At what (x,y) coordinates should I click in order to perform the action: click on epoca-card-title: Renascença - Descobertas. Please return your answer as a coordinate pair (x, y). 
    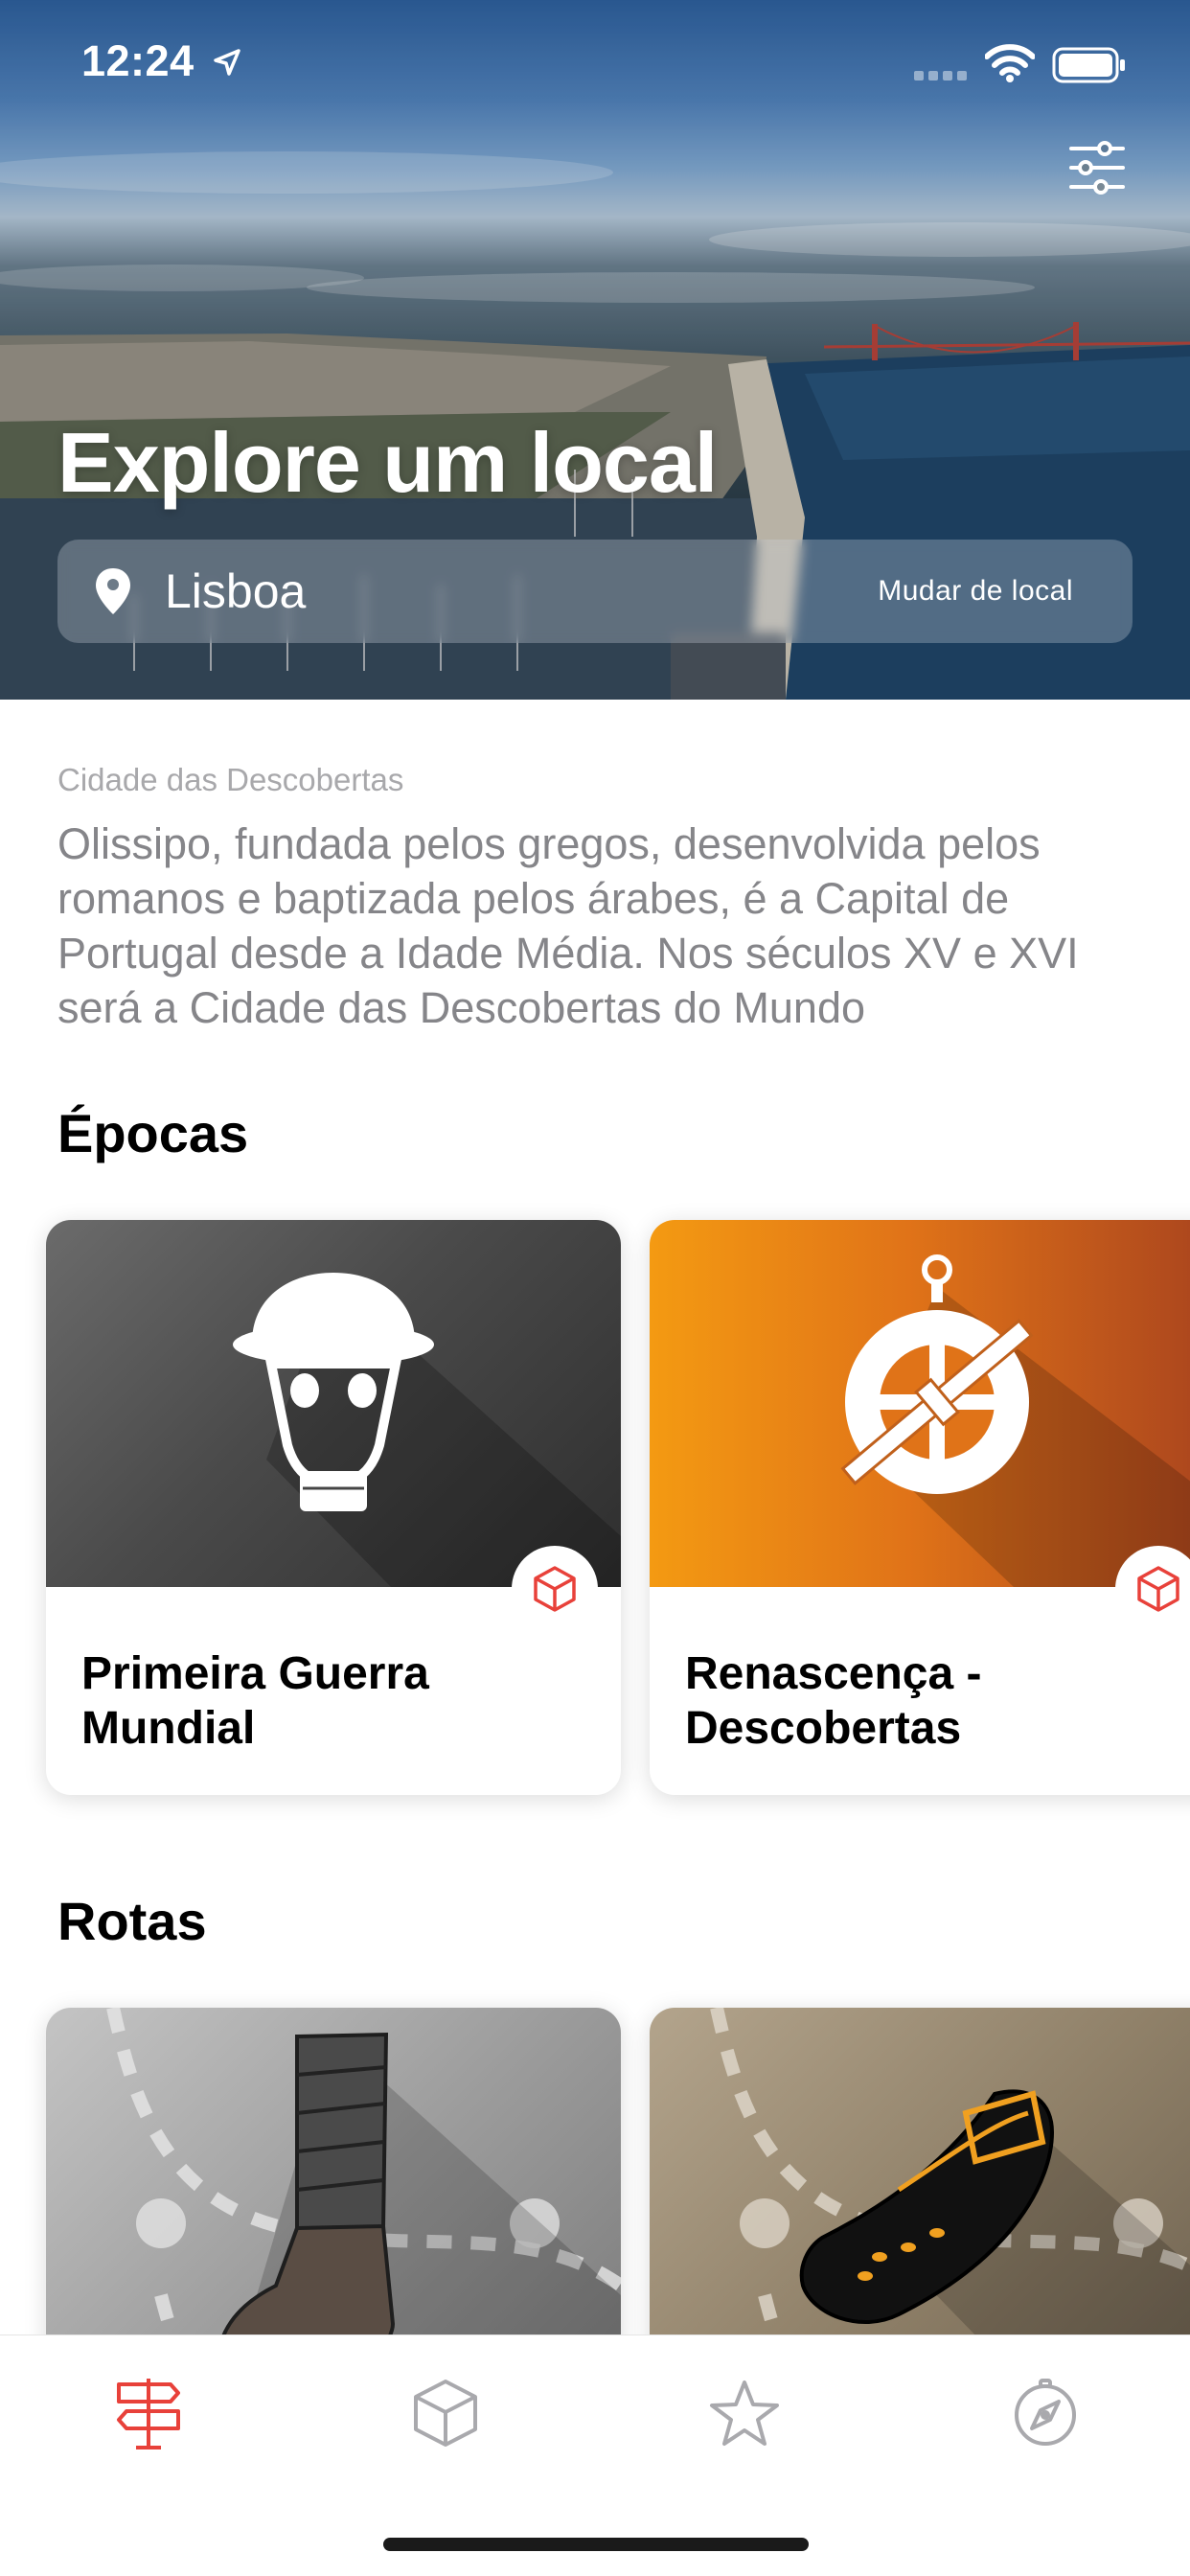
    Looking at the image, I should click on (834, 1701).